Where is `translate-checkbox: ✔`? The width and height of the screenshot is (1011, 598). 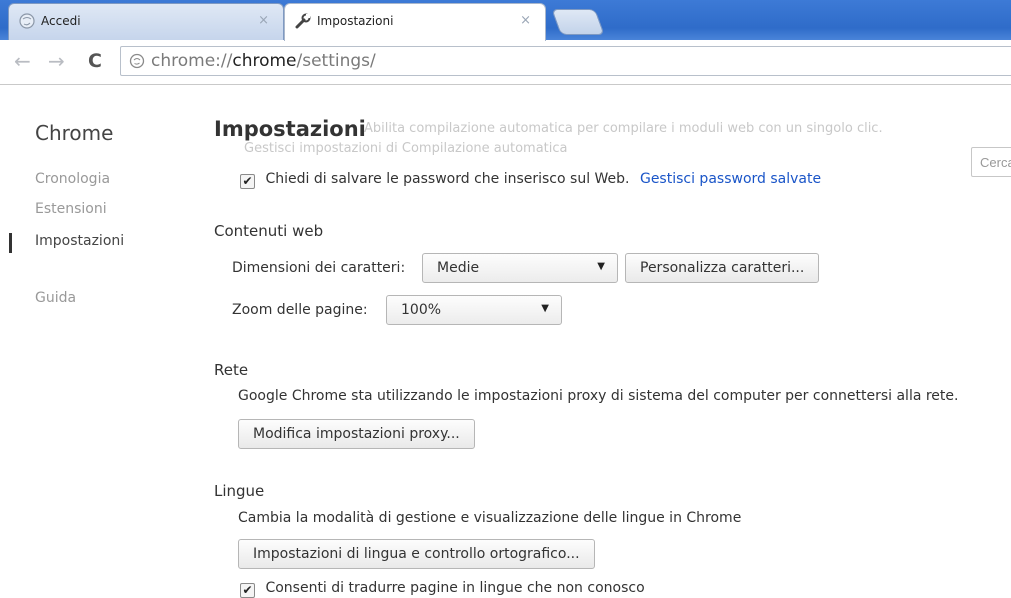
translate-checkbox: ✔ is located at coordinates (247, 590).